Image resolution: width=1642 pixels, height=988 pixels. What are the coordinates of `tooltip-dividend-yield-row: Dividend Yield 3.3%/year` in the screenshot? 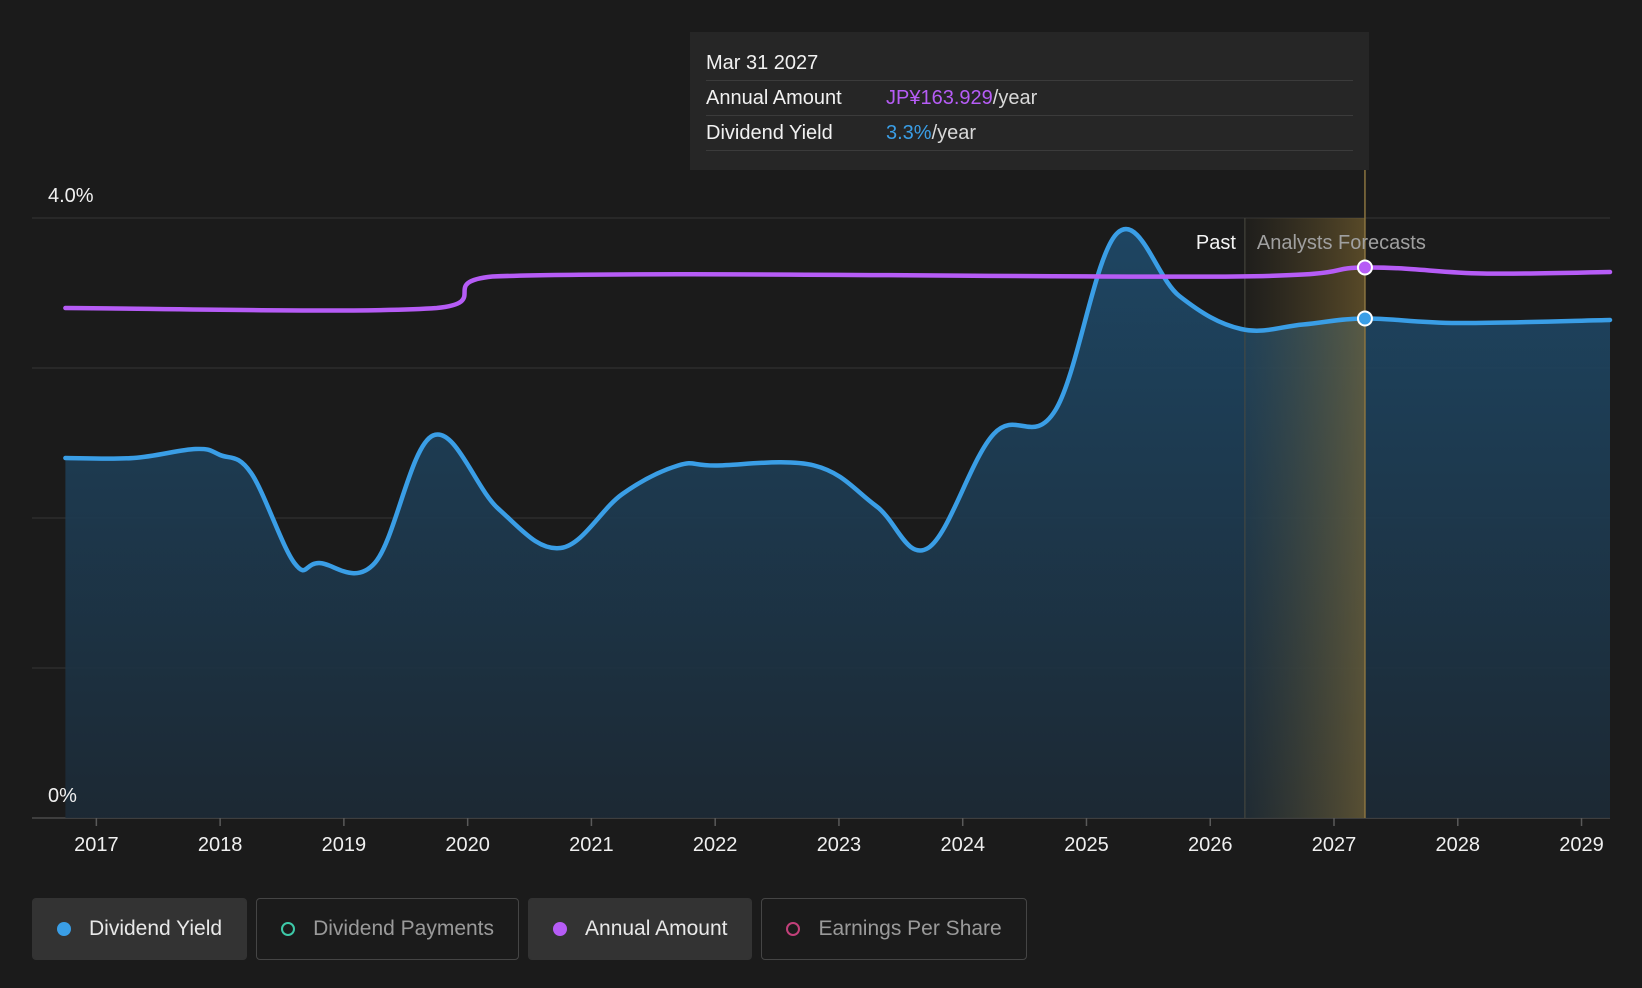 It's located at (1029, 133).